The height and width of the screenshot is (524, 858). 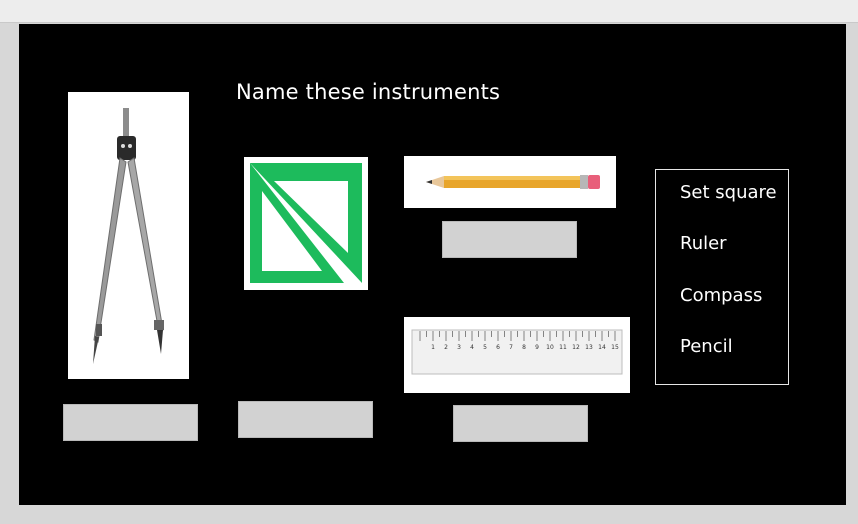 I want to click on page-title: Name these instruments, so click(x=368, y=92).